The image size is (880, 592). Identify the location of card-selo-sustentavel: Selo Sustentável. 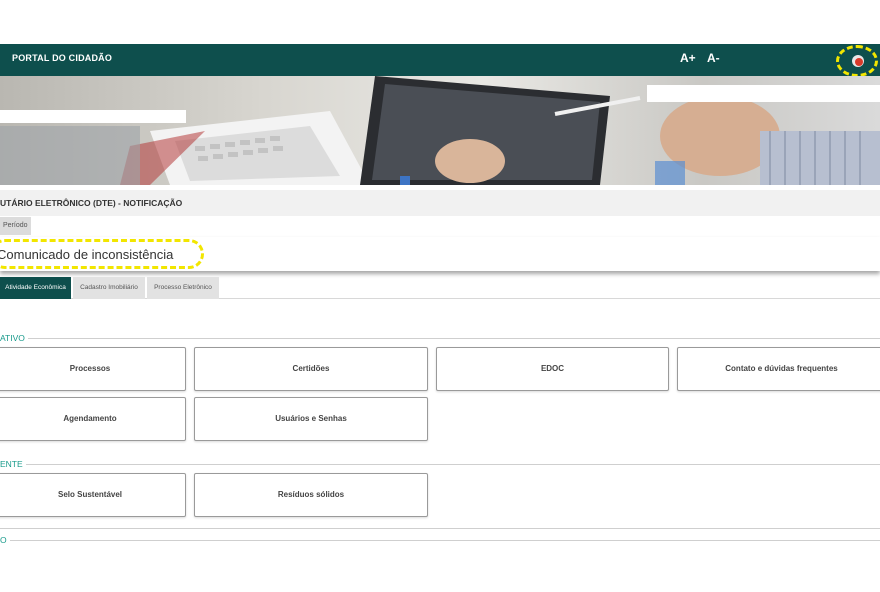
(93, 495).